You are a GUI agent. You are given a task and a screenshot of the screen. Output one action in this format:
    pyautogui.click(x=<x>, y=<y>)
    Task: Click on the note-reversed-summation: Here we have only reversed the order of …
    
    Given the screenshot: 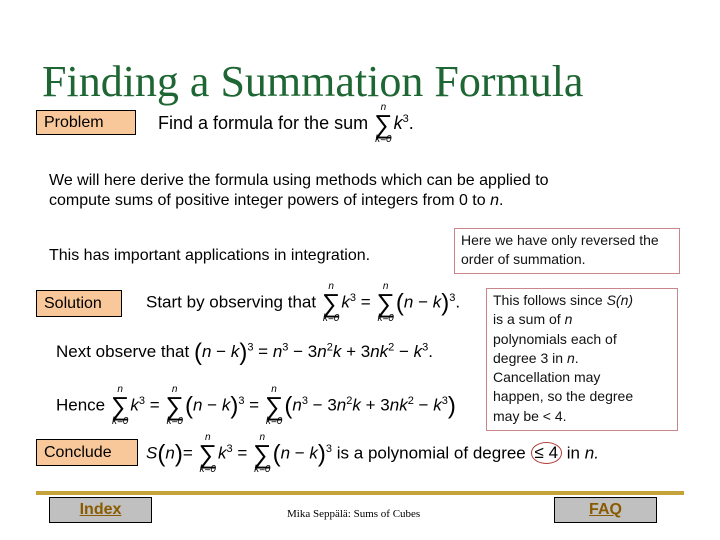 What is the action you would take?
    pyautogui.click(x=567, y=251)
    